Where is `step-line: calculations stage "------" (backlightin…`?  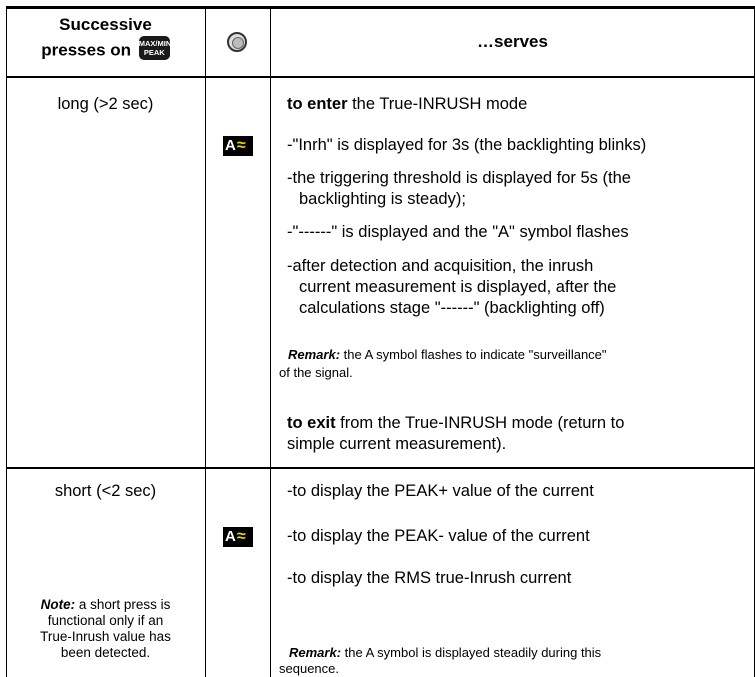
step-line: calculations stage "------" (backlightin… is located at coordinates (452, 308).